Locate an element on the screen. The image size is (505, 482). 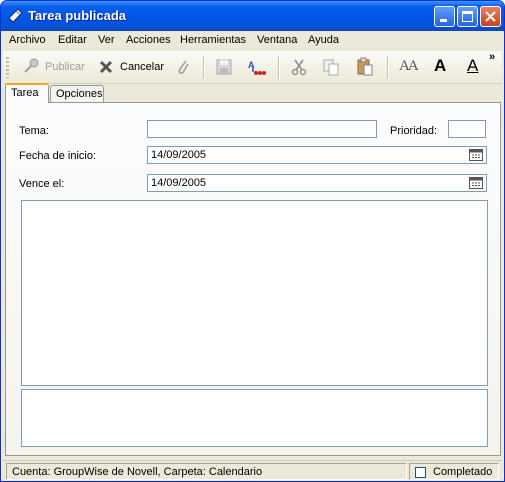
task-app-icon is located at coordinates (15, 15).